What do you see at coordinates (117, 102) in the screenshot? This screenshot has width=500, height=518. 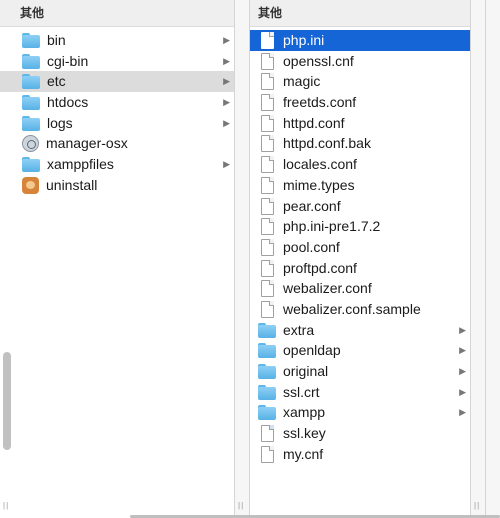 I see `list-item-htdocs: htdocs ▶` at bounding box center [117, 102].